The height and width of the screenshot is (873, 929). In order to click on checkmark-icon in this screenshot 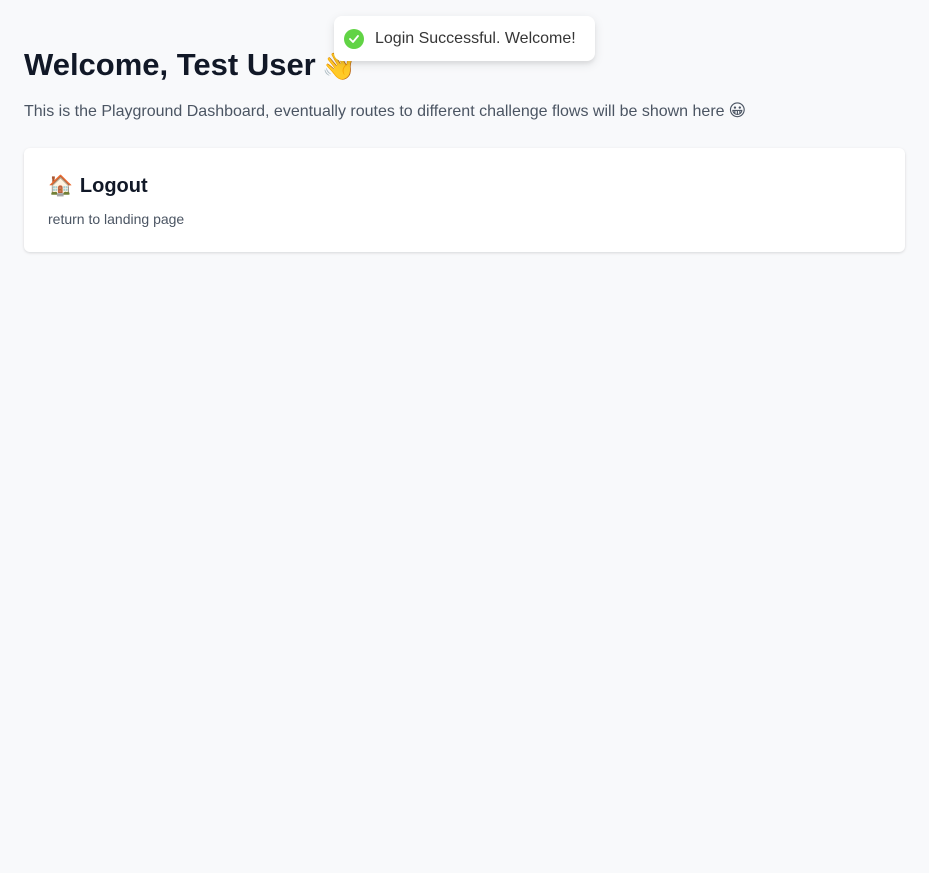, I will do `click(354, 38)`.